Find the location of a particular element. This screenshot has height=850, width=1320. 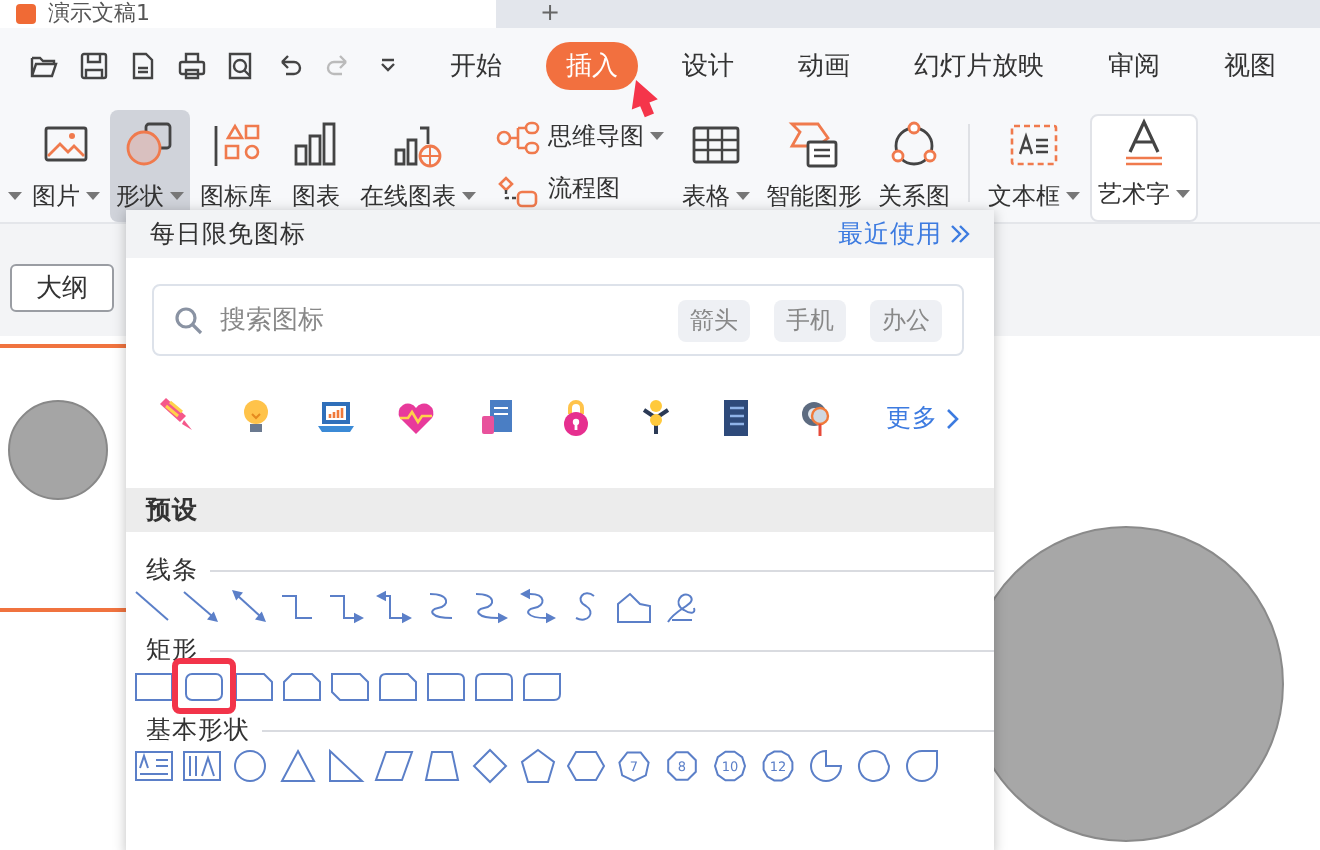

triangle-icon is located at coordinates (298, 766).